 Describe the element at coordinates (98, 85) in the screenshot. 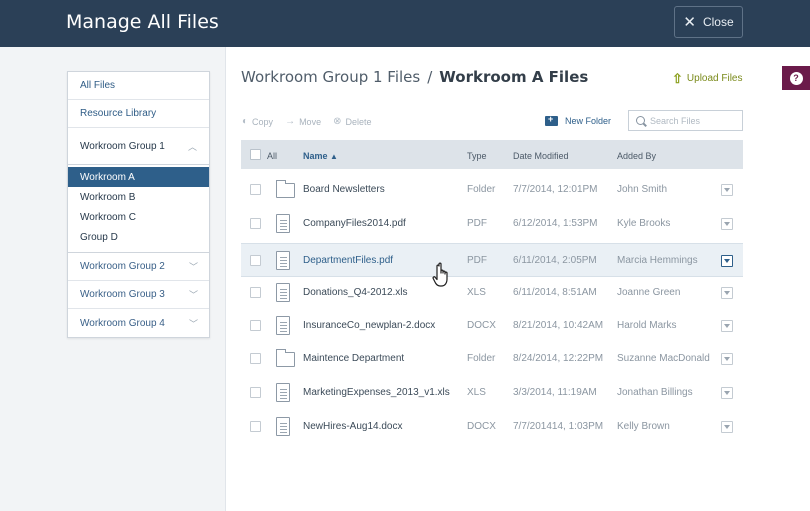

I see `sidebar-item-label: All Files` at that location.